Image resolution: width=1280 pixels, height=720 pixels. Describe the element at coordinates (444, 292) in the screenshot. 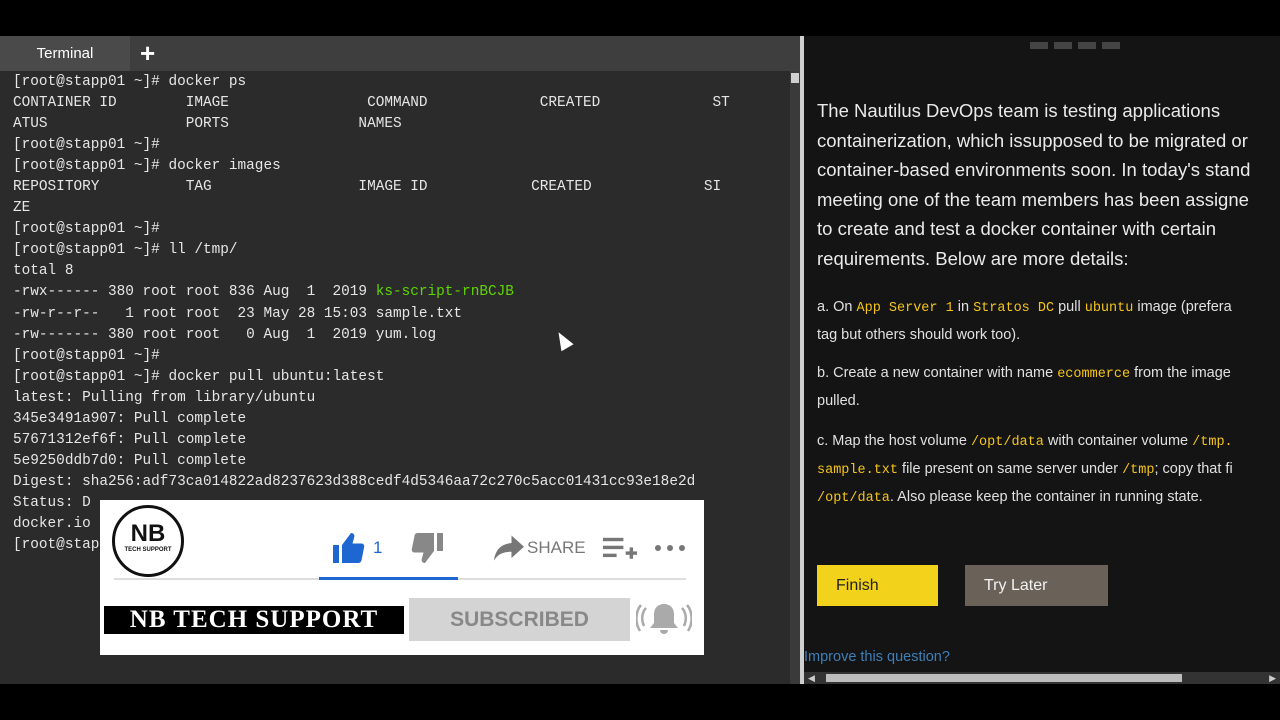

I see `highlighted-filename: ks-script-rnBCJB` at that location.